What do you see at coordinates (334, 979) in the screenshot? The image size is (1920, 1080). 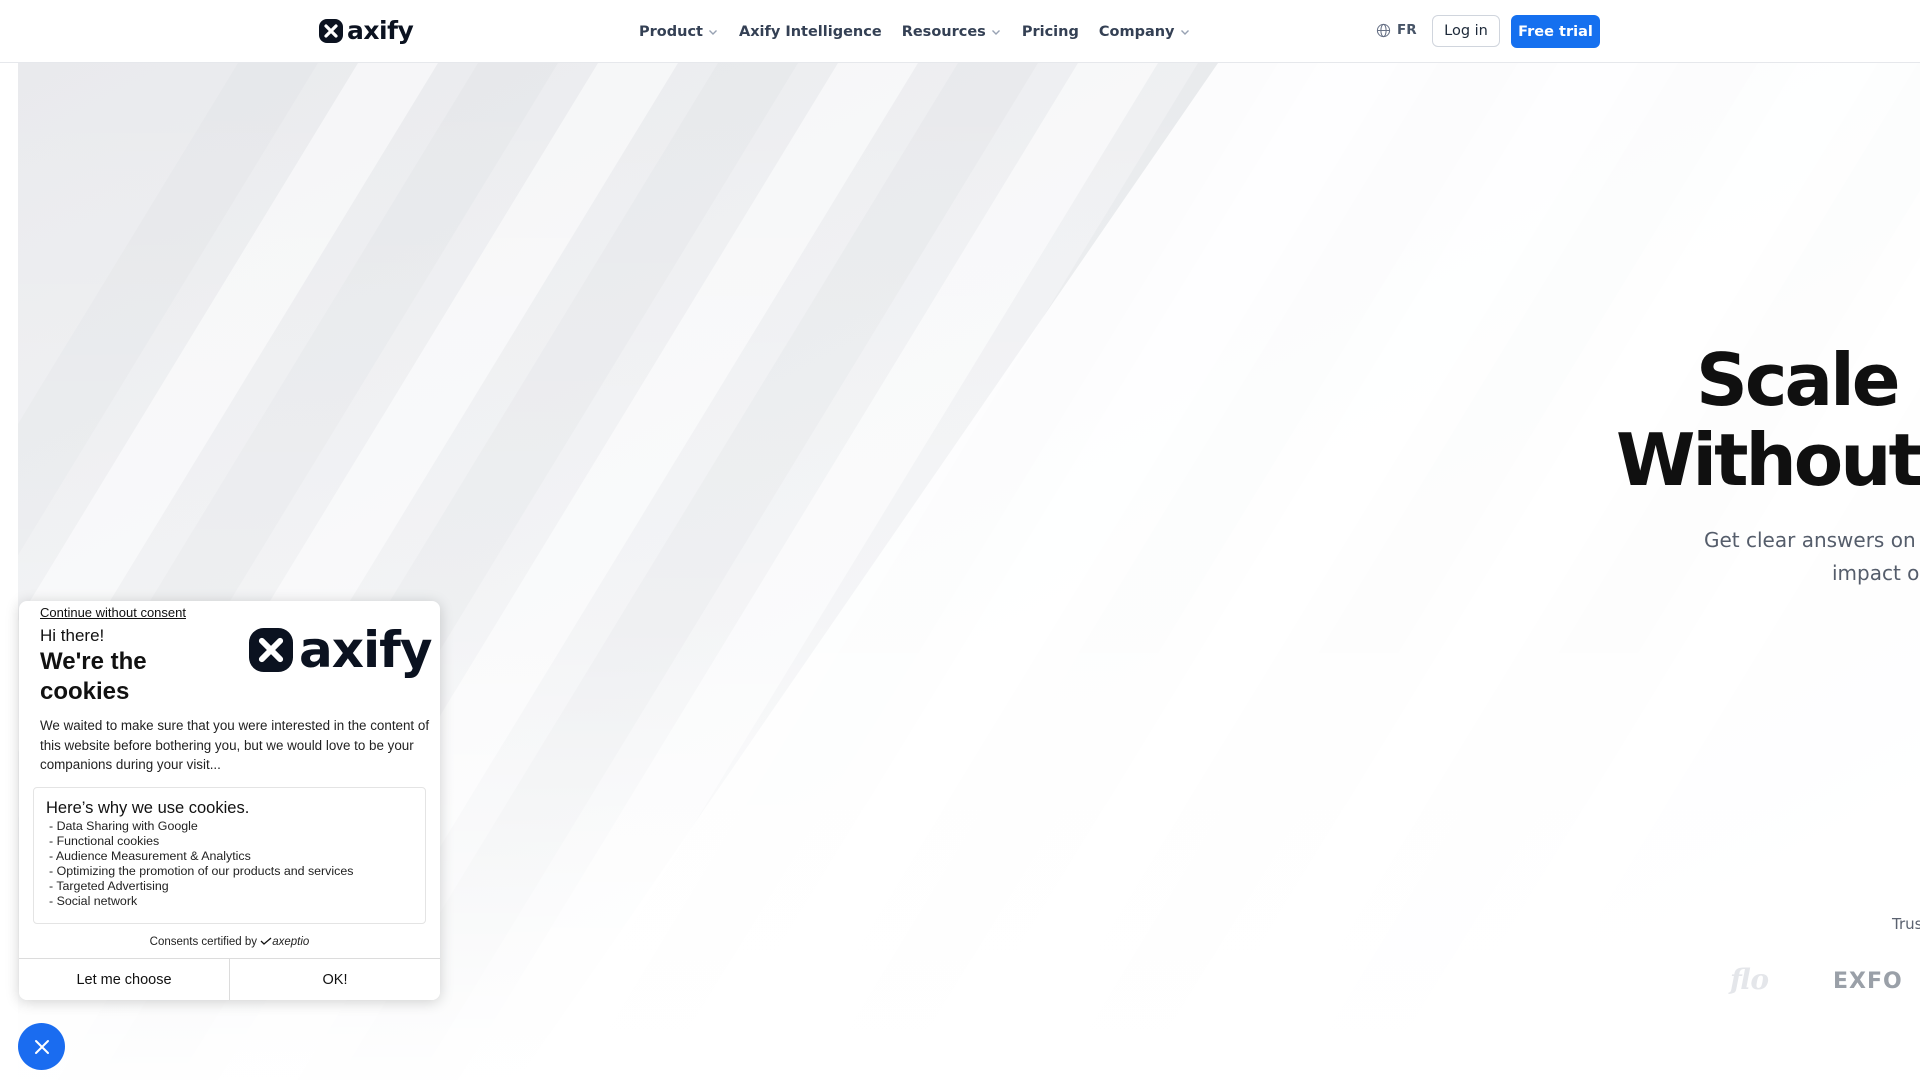 I see `ok-button: OK!` at bounding box center [334, 979].